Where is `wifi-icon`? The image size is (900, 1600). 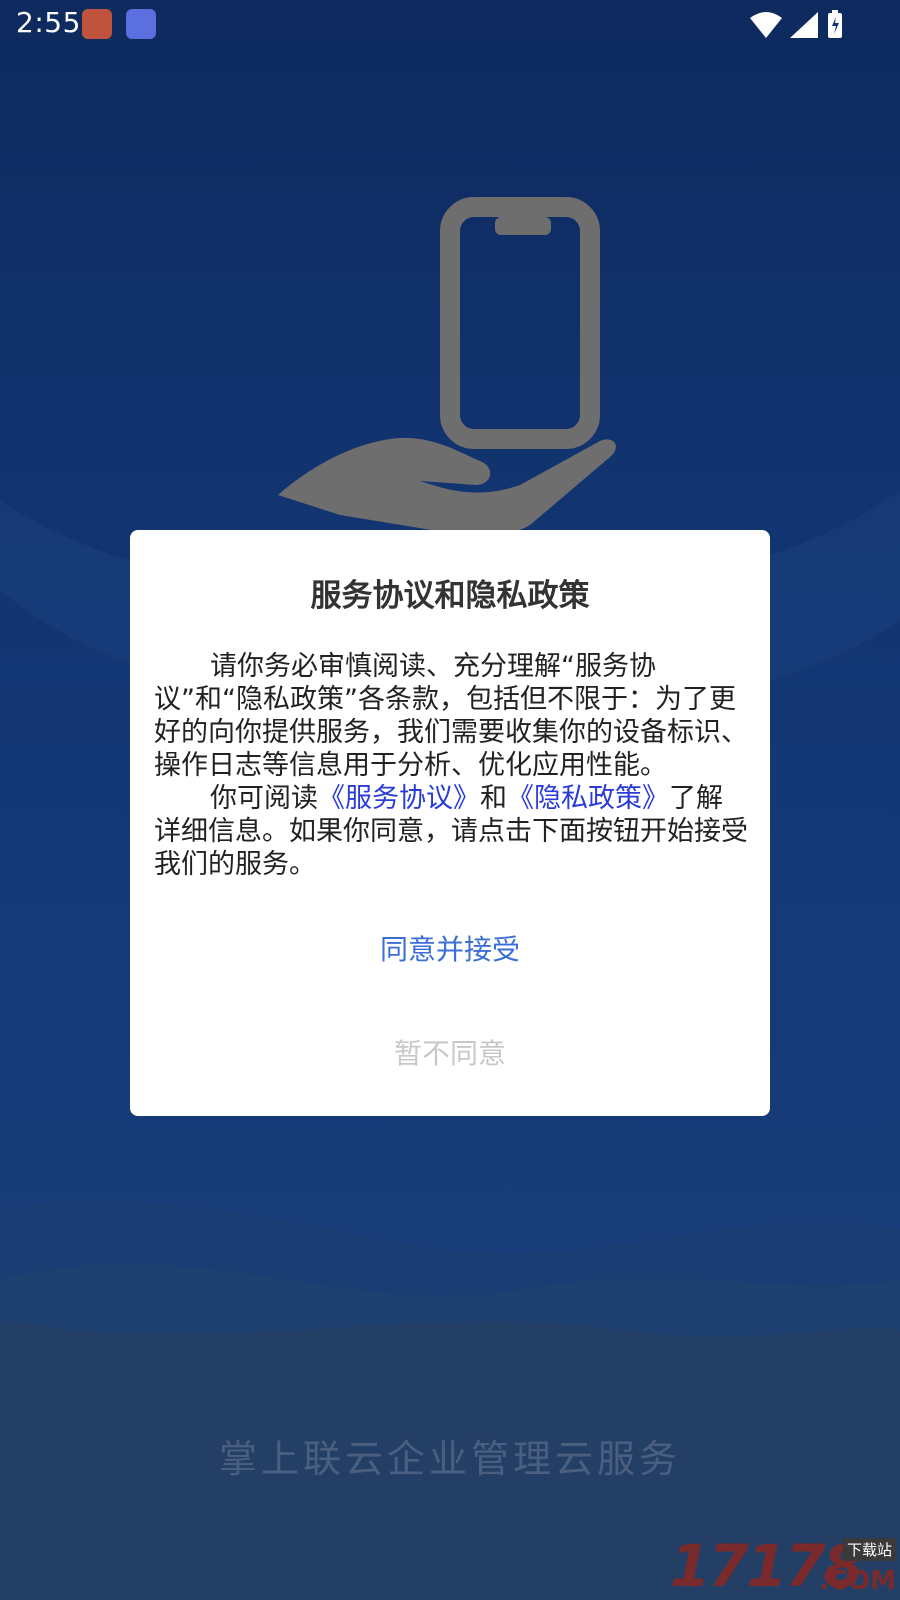
wifi-icon is located at coordinates (766, 25).